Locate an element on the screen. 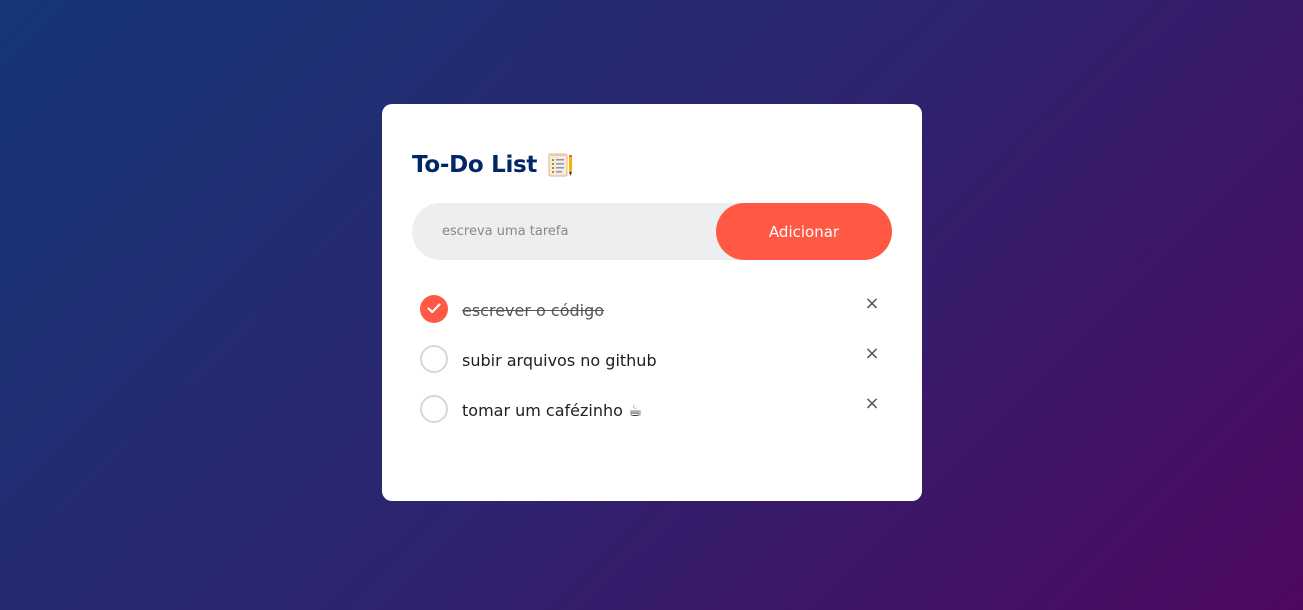 The image size is (1303, 610). app-title: To-Do List is located at coordinates (475, 165).